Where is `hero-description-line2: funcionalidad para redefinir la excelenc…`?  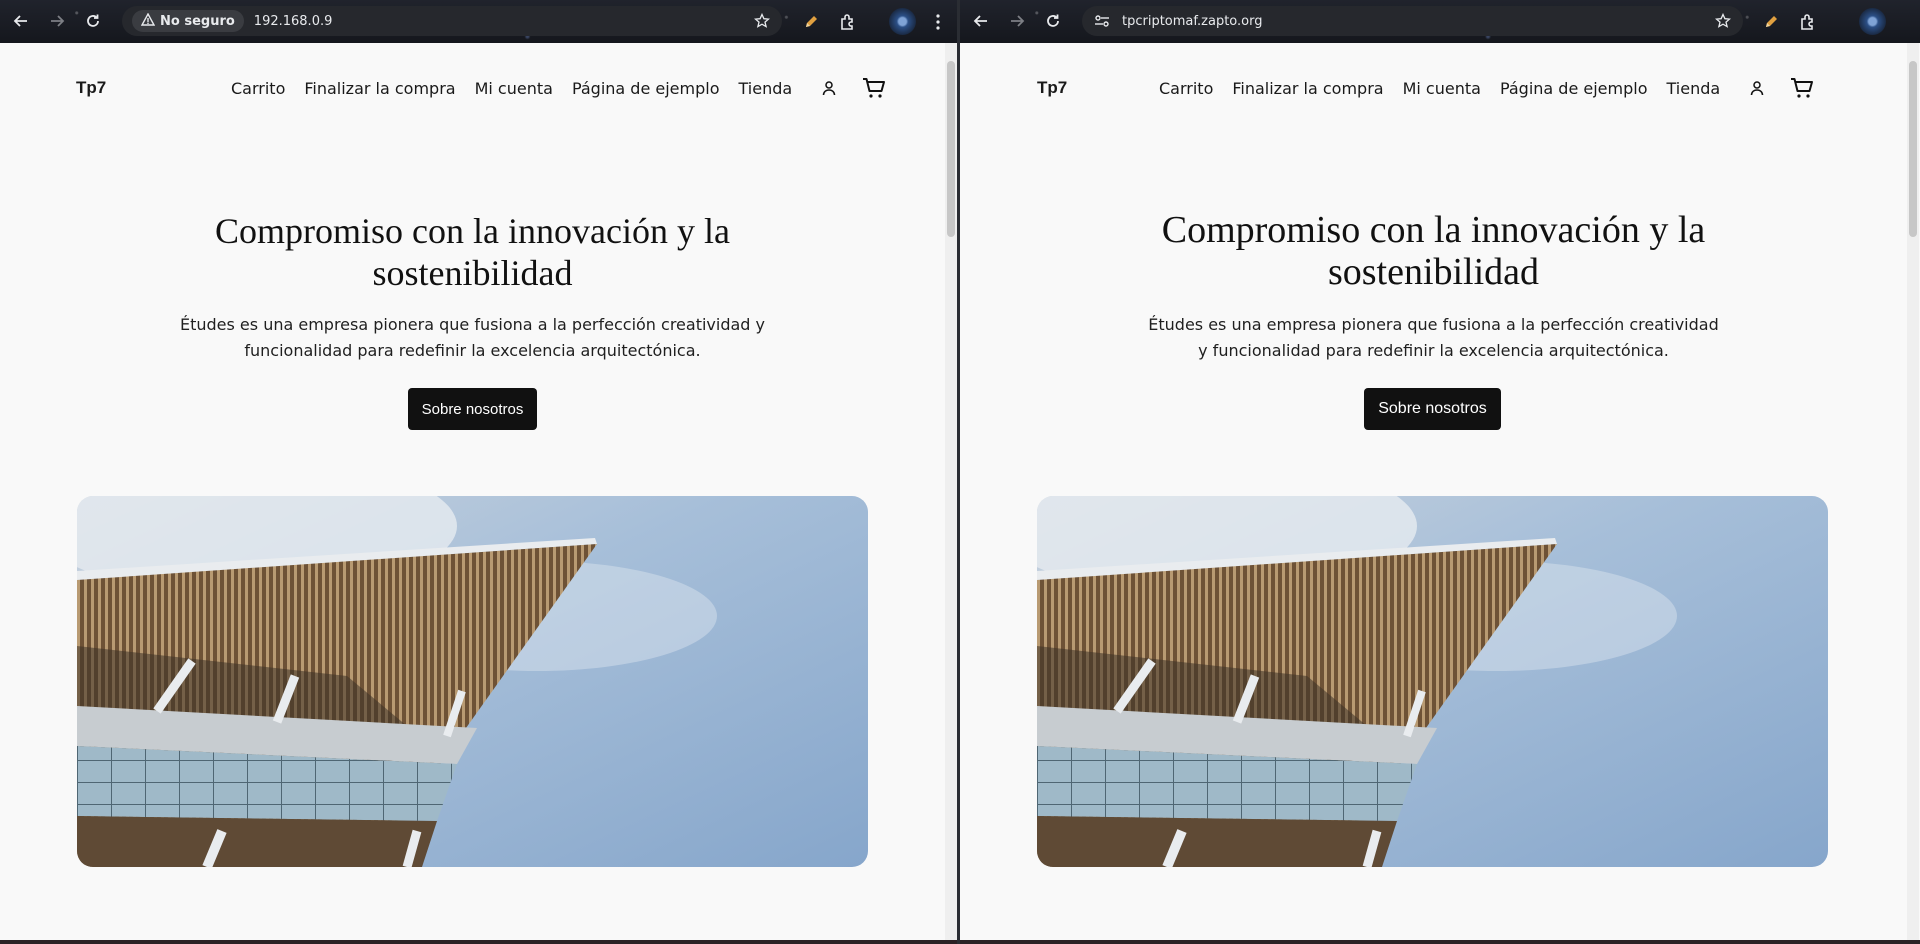 hero-description-line2: funcionalidad para redefinir la excelenc… is located at coordinates (472, 350).